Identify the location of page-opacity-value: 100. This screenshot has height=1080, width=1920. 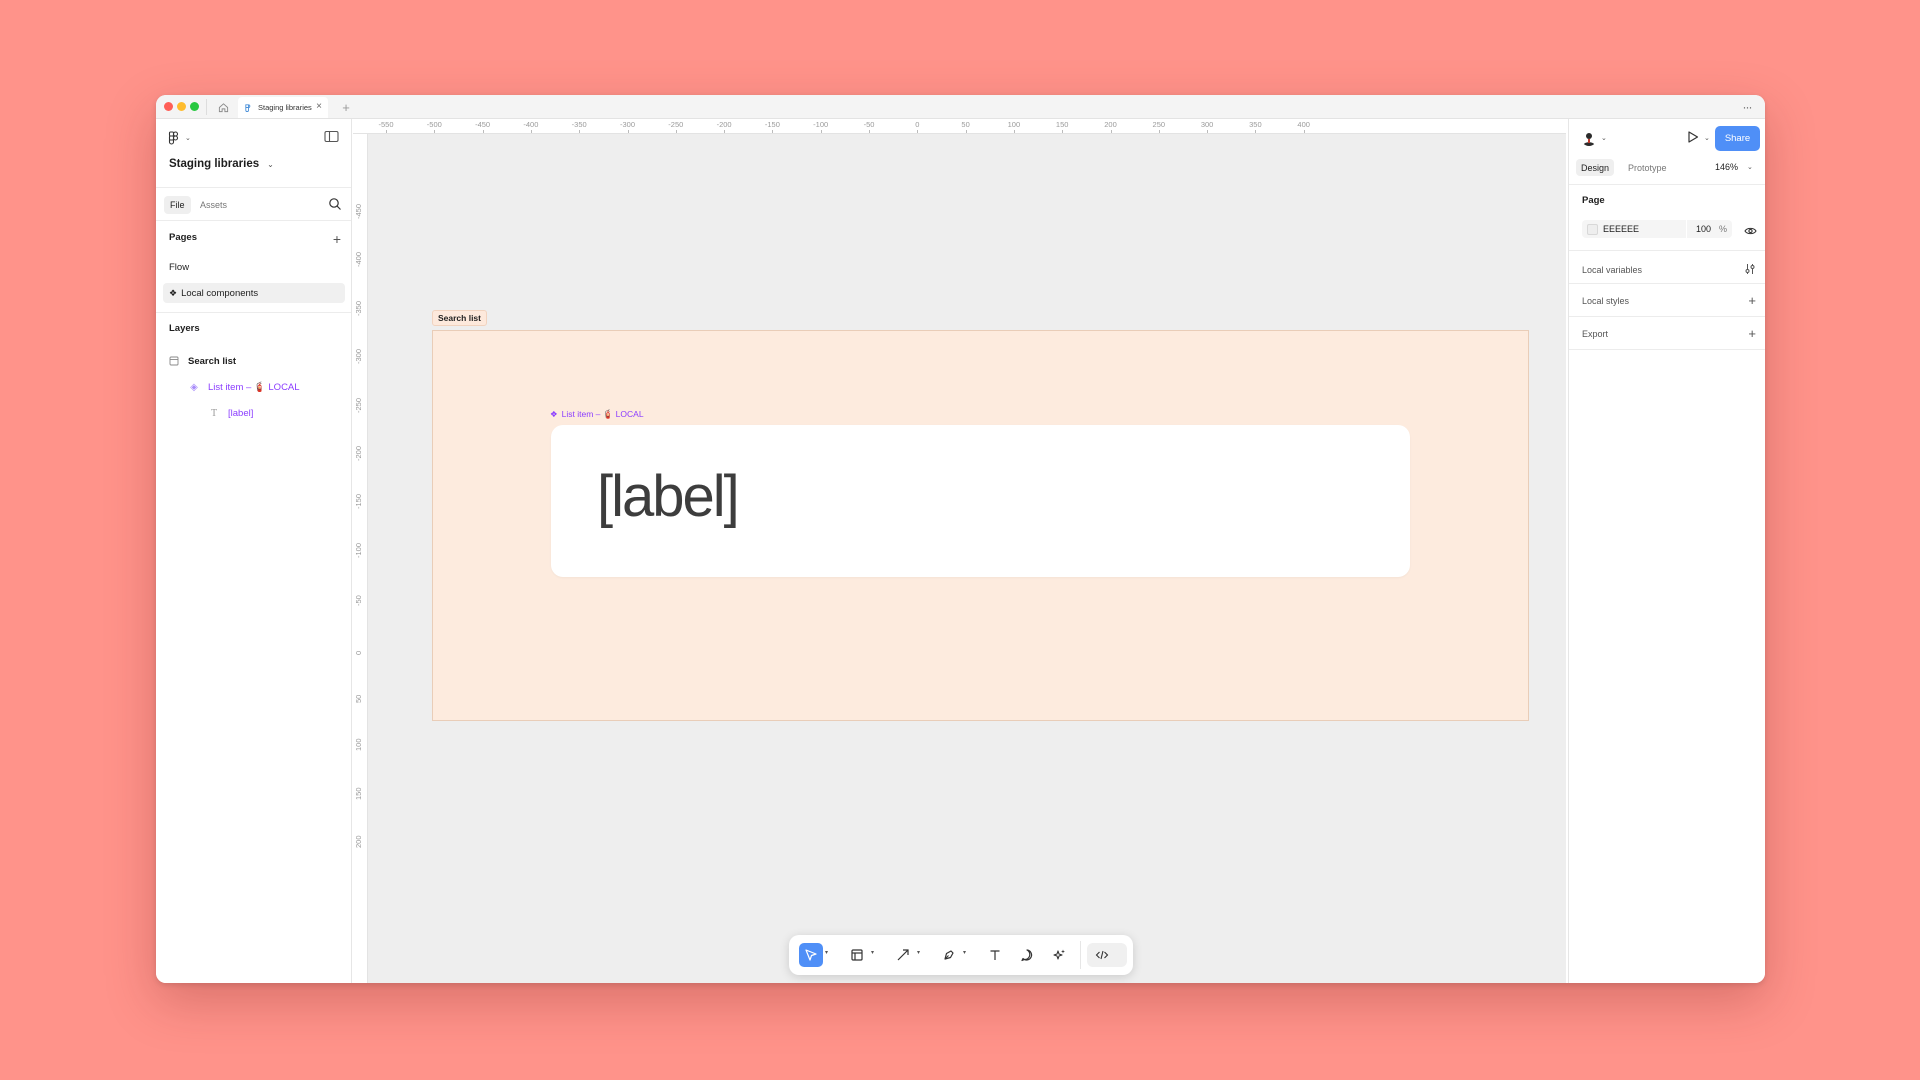
(1703, 229).